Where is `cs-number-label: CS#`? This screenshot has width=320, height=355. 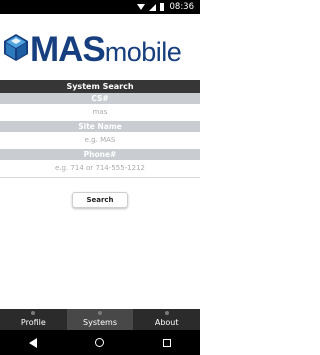 cs-number-label: CS# is located at coordinates (100, 98).